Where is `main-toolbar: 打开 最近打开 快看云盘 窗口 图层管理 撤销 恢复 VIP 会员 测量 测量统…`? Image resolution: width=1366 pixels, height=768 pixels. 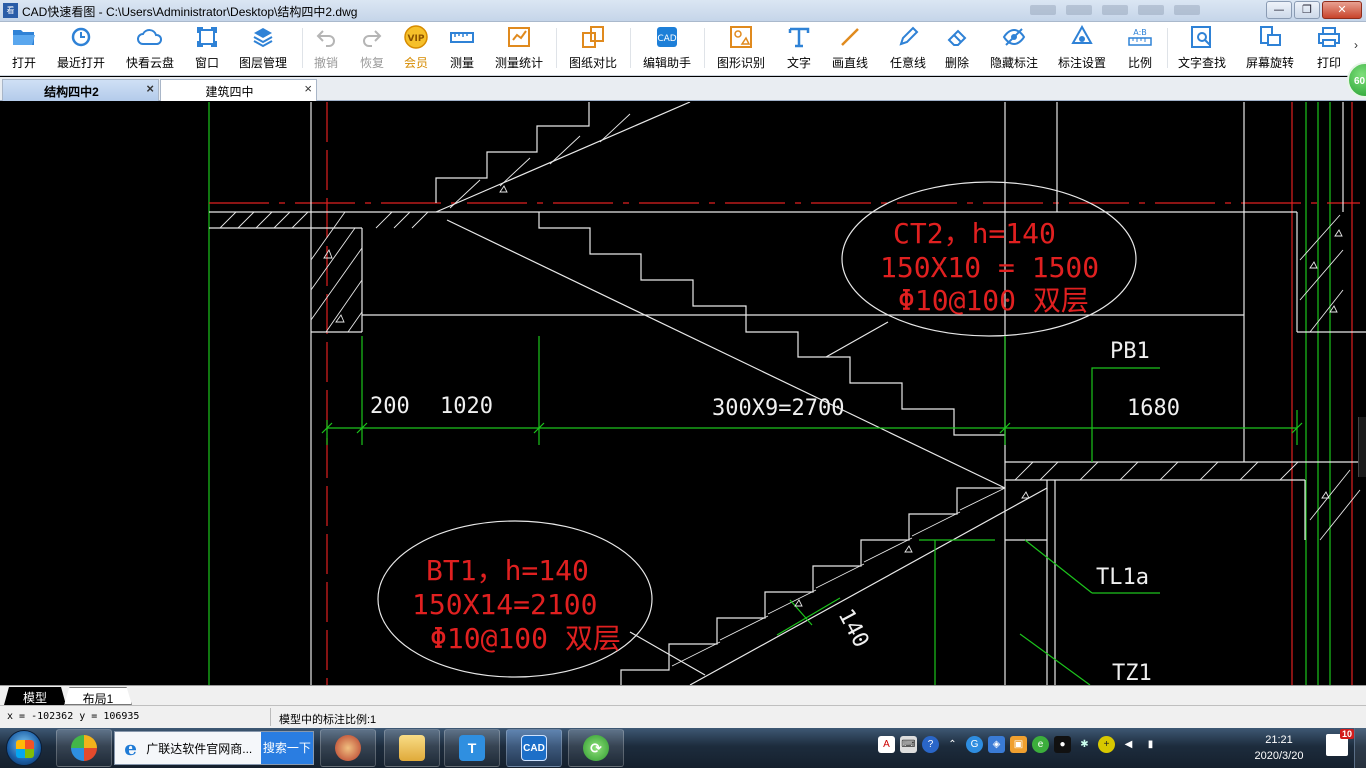
main-toolbar: 打开 最近打开 快看云盘 窗口 图层管理 撤销 恢复 VIP 会员 测量 测量统… is located at coordinates (683, 49).